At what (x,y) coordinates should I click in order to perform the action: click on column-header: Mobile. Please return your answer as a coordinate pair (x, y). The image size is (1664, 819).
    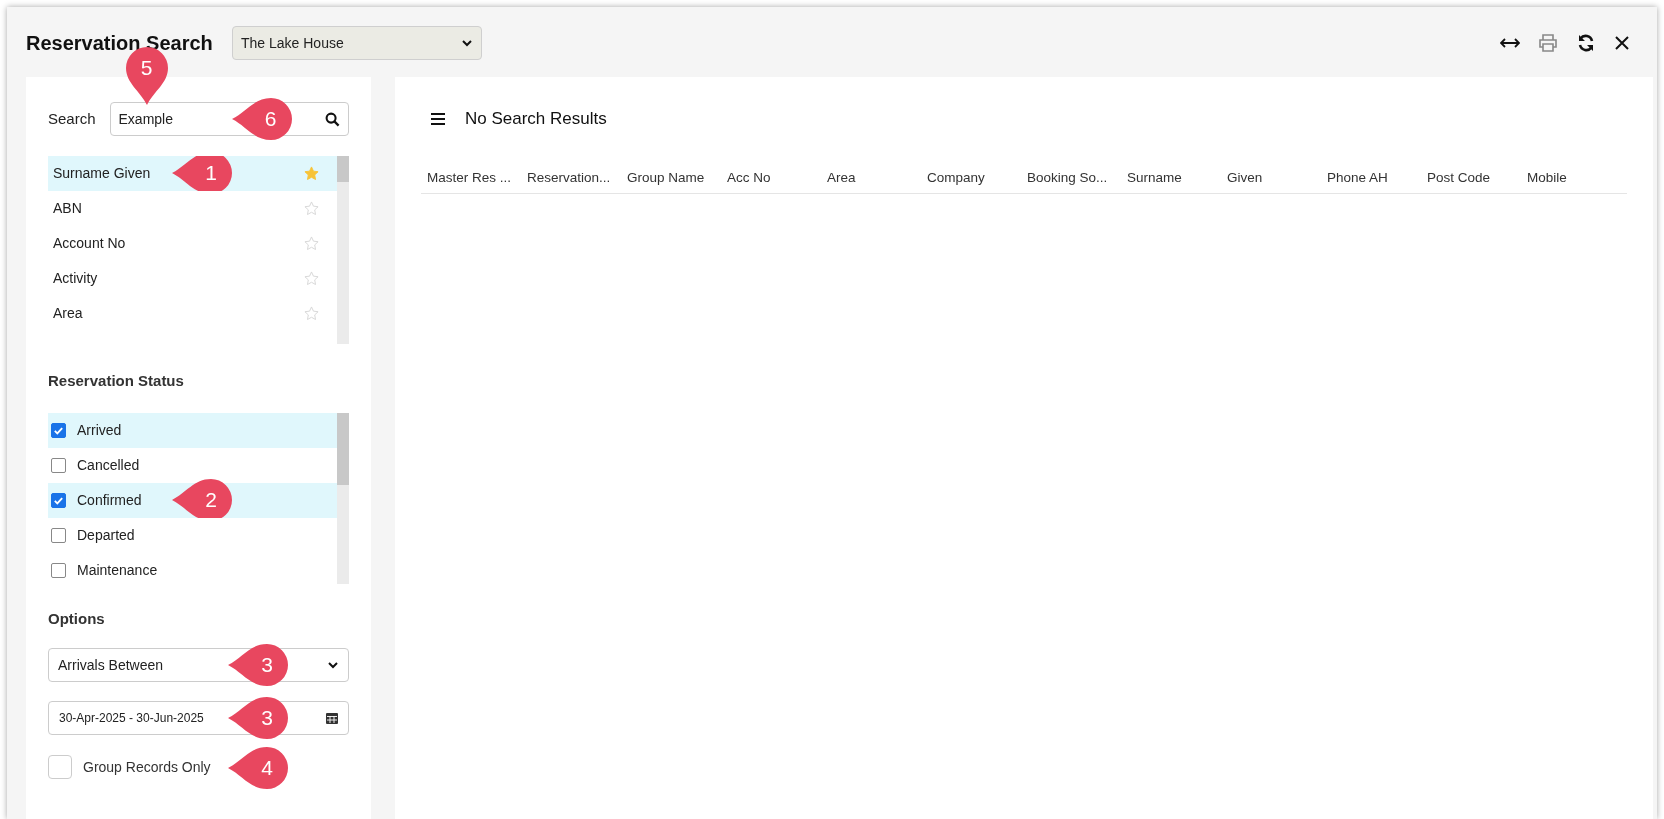
    Looking at the image, I should click on (1577, 178).